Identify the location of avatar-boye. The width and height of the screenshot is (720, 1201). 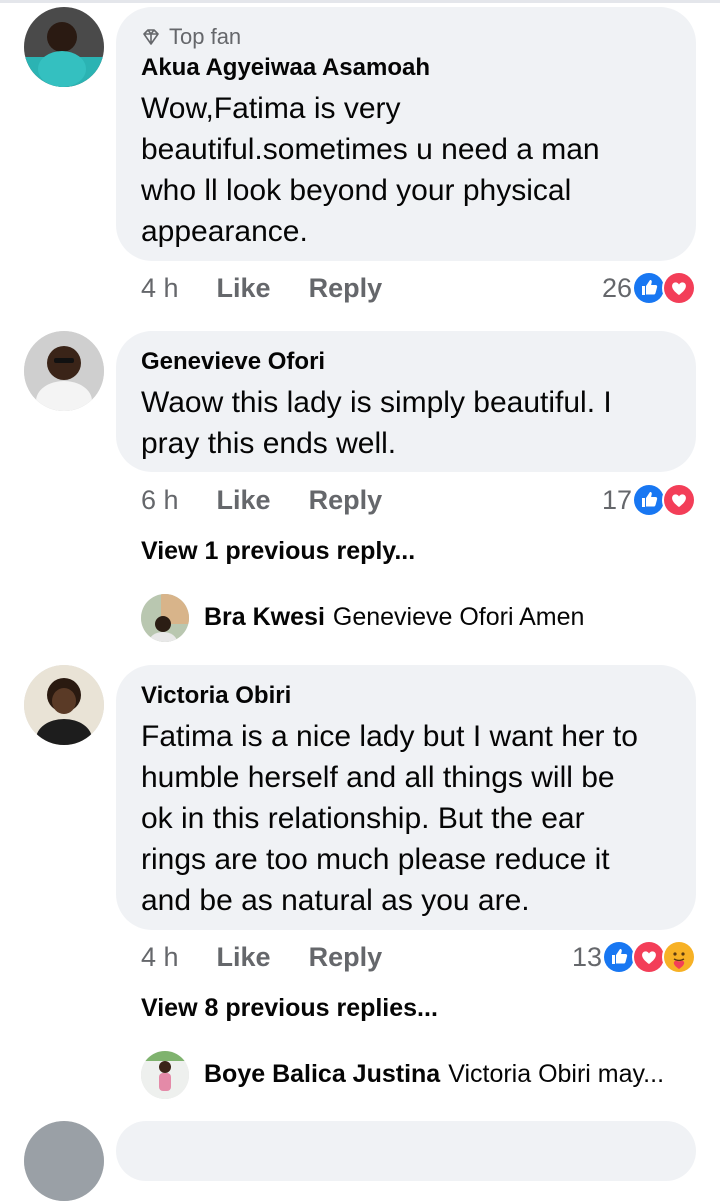
(165, 1075).